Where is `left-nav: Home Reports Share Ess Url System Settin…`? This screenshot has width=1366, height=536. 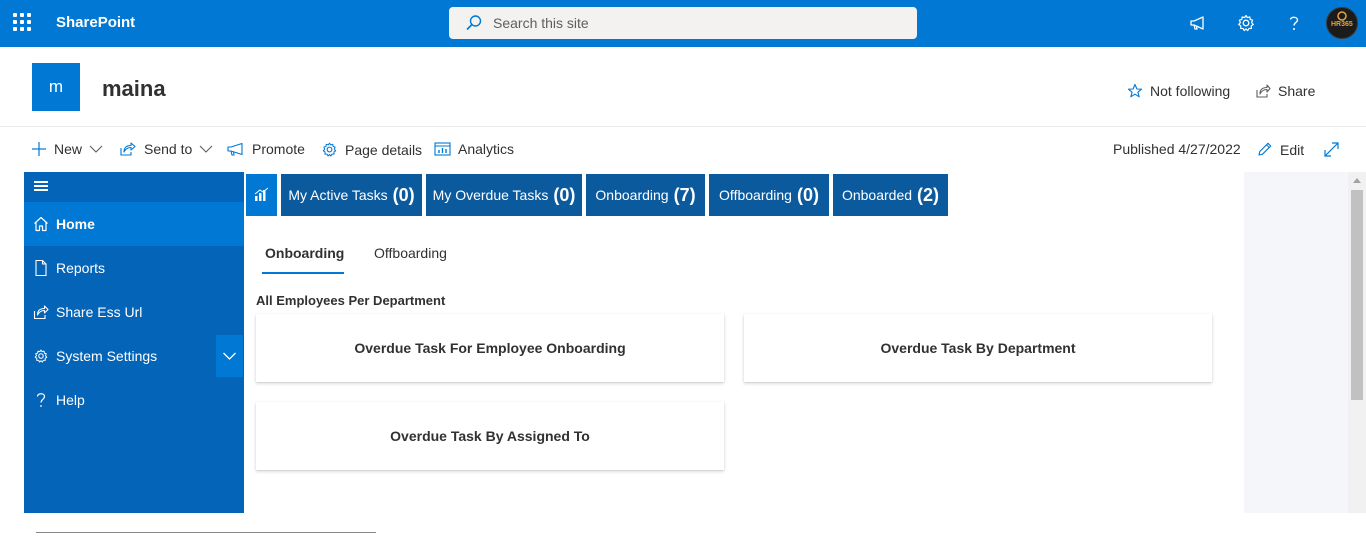 left-nav: Home Reports Share Ess Url System Settin… is located at coordinates (134, 342).